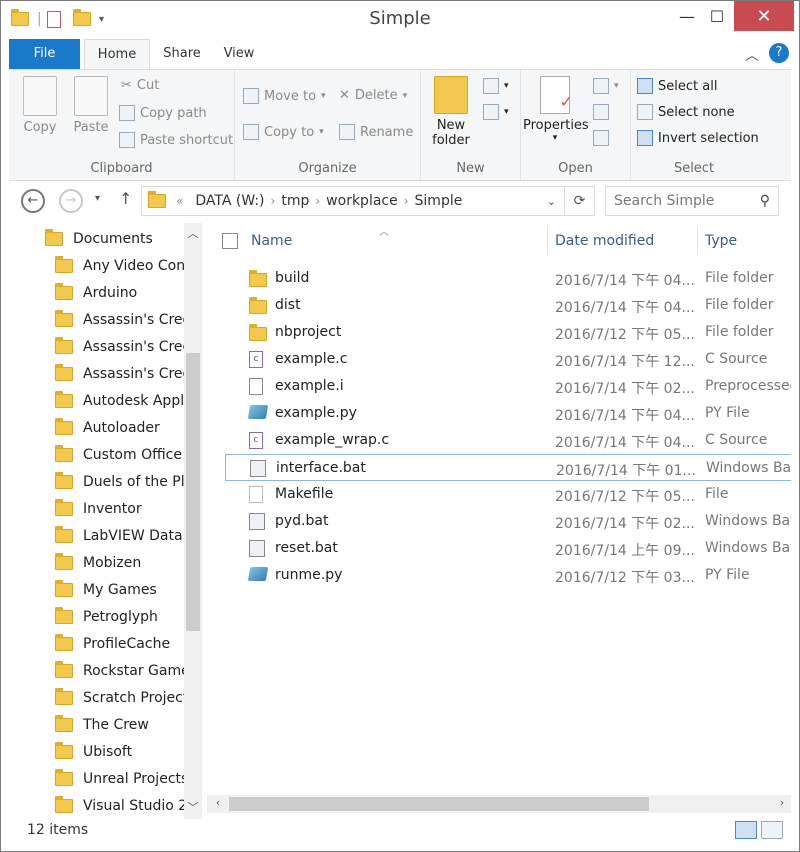  What do you see at coordinates (508, 548) in the screenshot?
I see `table-row: reset.bat 2016/7/14 上午 09... Windows Bat` at bounding box center [508, 548].